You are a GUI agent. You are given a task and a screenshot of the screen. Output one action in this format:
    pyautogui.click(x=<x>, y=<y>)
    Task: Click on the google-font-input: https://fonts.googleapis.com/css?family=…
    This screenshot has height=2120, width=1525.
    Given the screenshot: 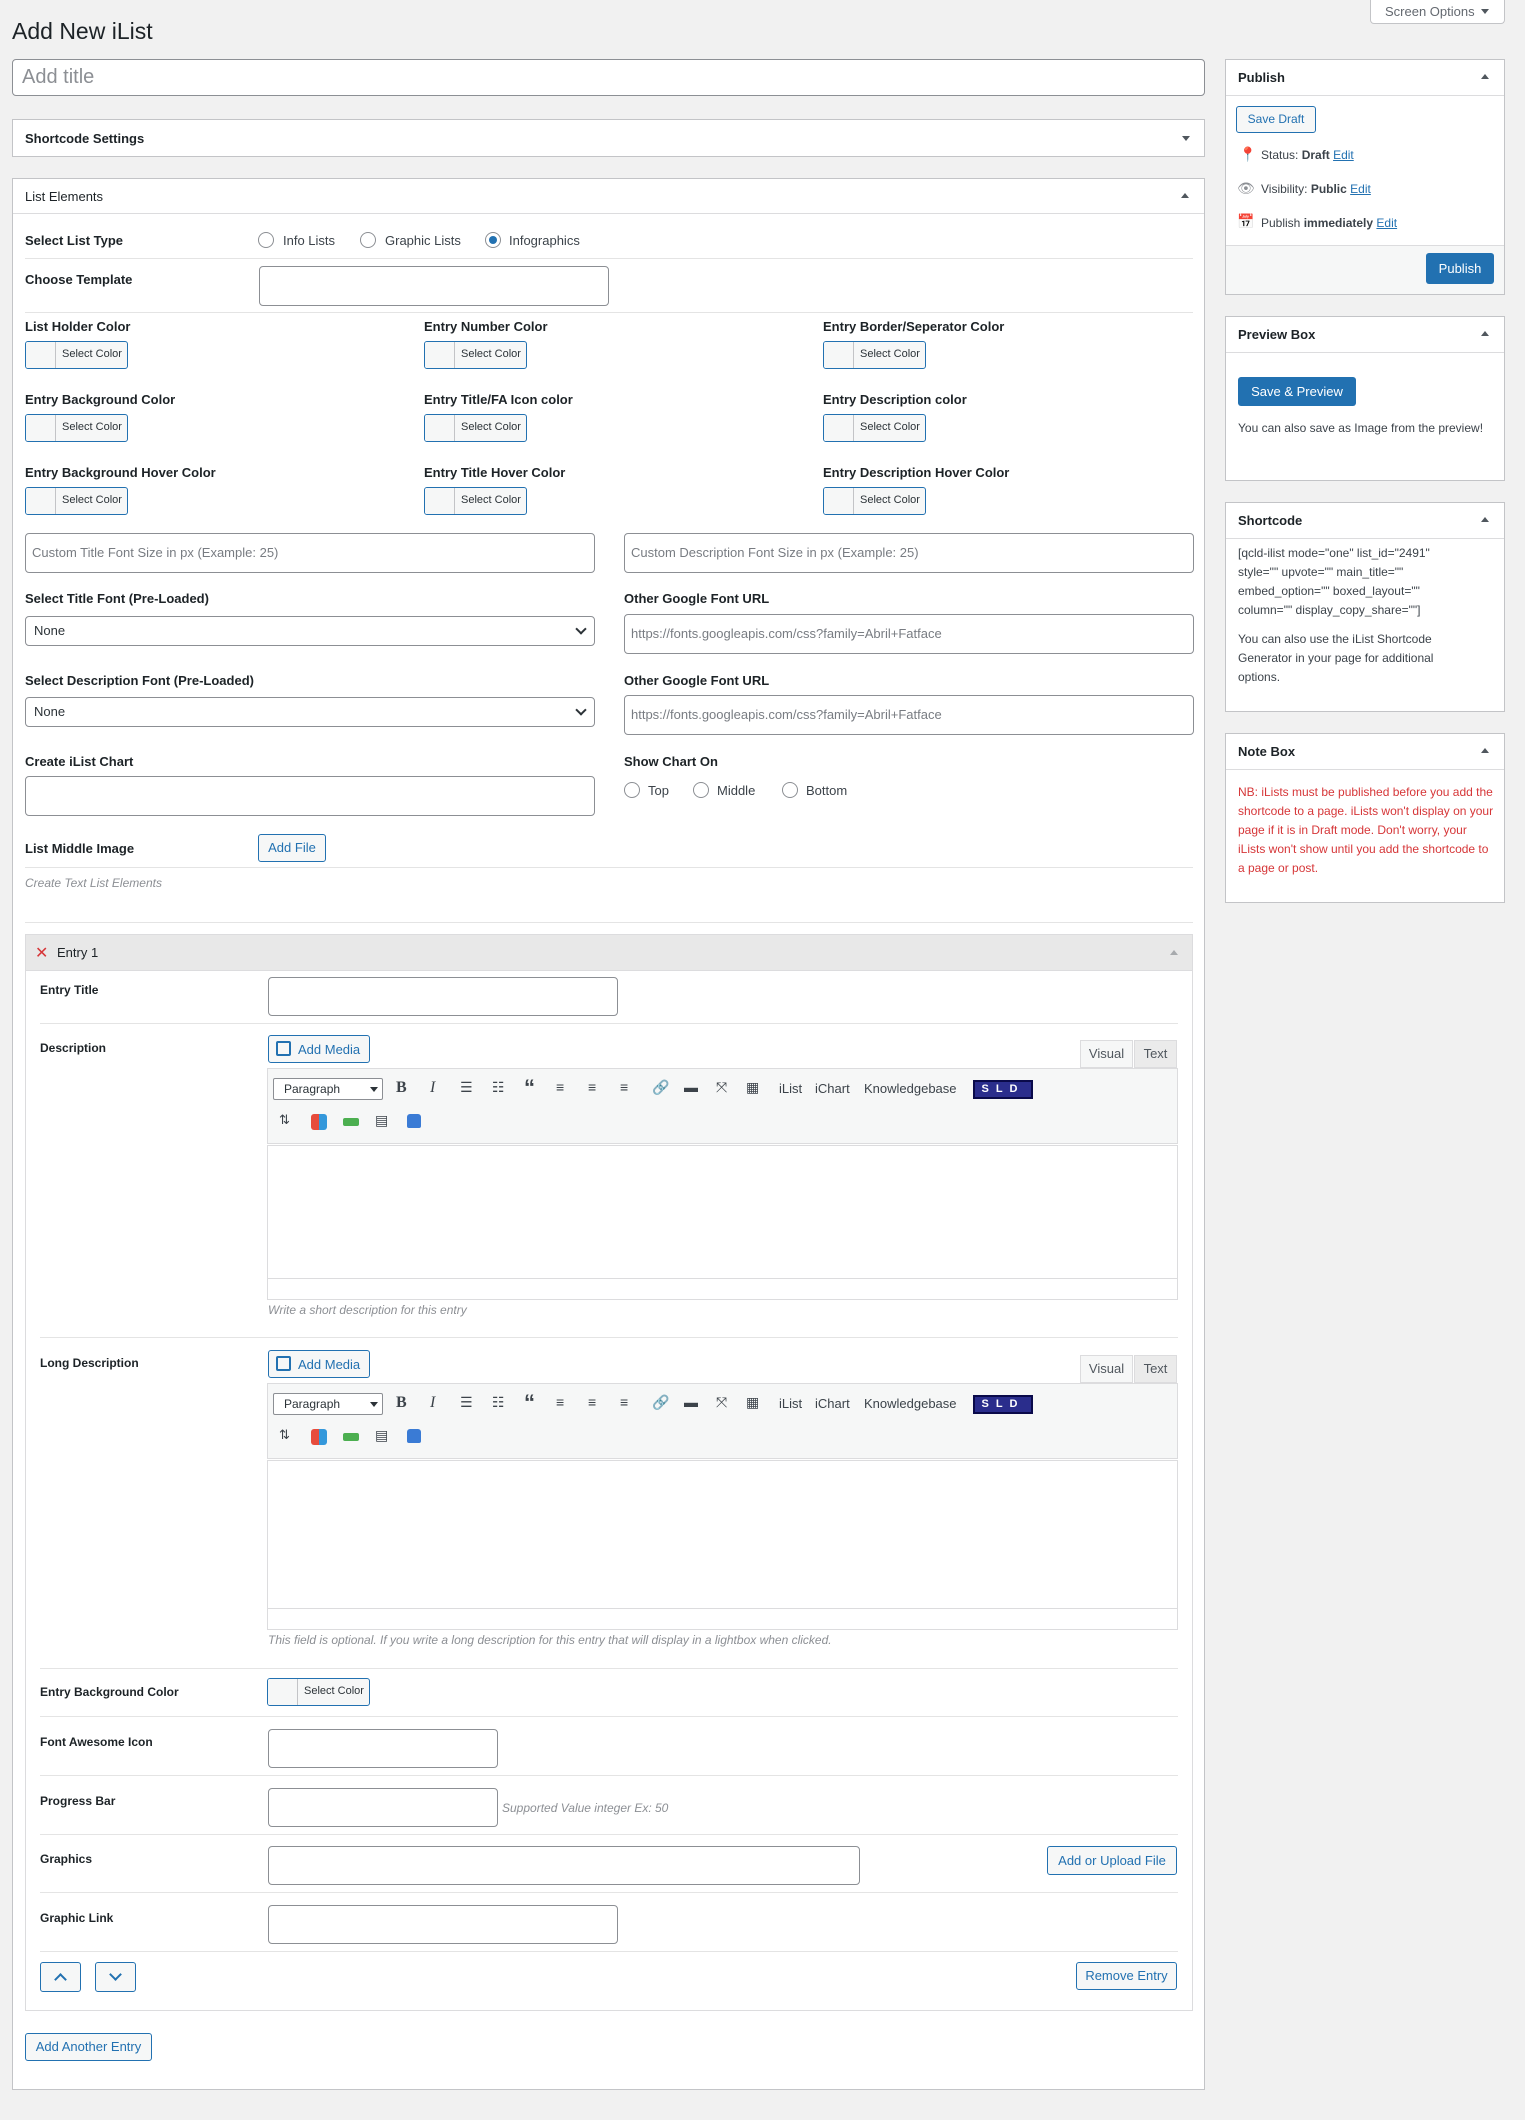 What is the action you would take?
    pyautogui.click(x=909, y=634)
    